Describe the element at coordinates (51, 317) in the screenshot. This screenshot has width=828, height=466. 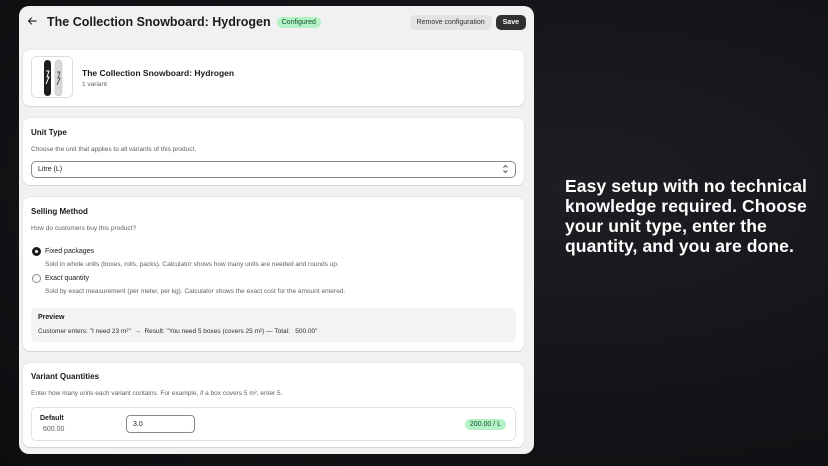
I see `preview-heading: Preview` at that location.